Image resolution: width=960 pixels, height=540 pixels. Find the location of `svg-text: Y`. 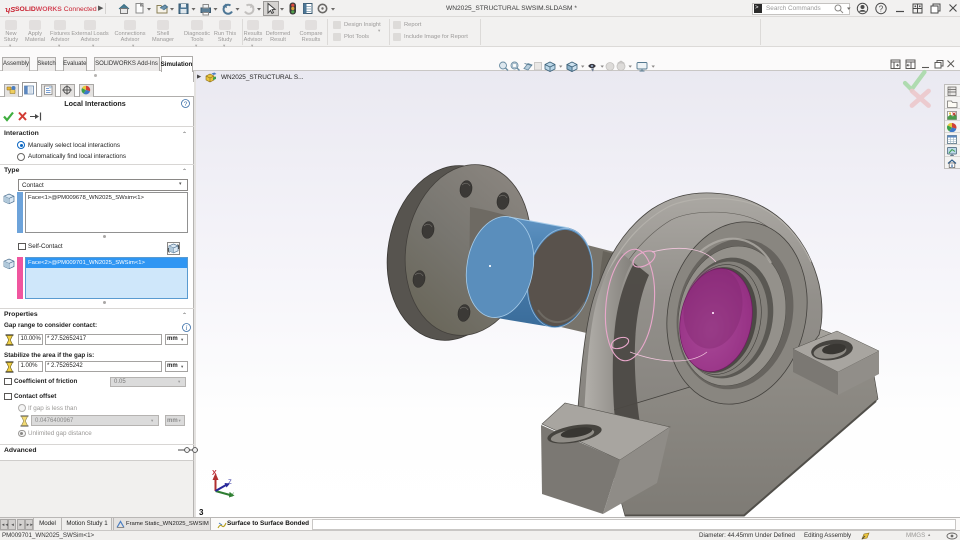

svg-text: Y is located at coordinates (232, 496).